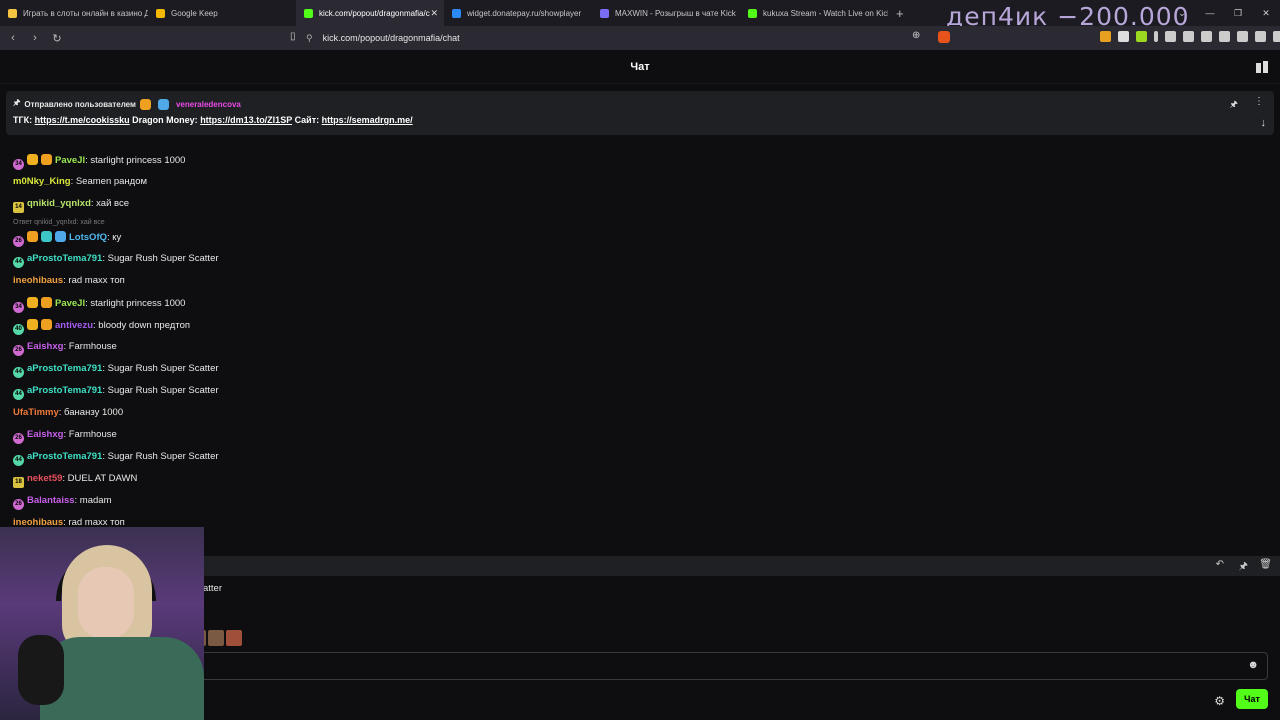 Image resolution: width=1280 pixels, height=720 pixels. I want to click on chat-message: UfaTimmy: бананзу 1000, so click(68, 412).